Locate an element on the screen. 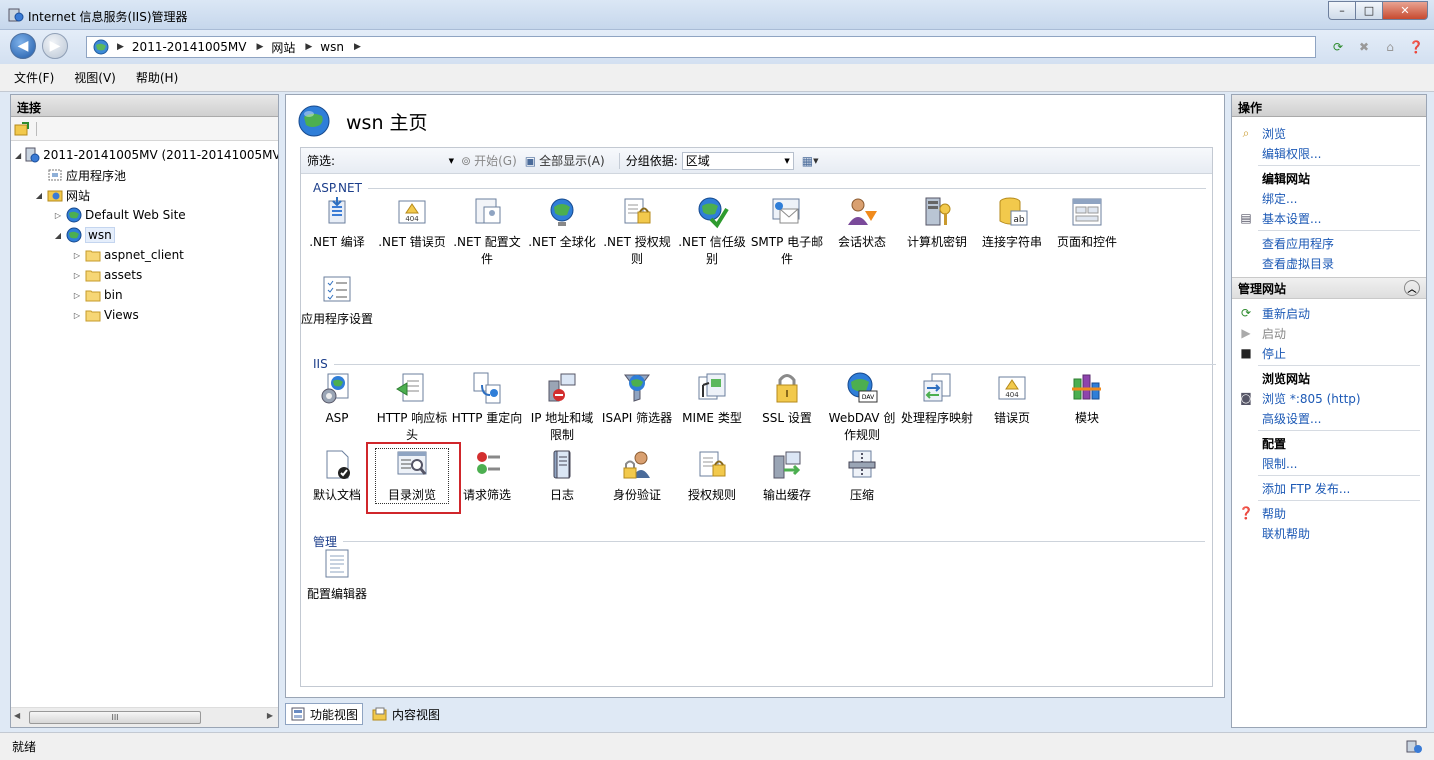 The image size is (1434, 760). feature-tile: DAV WebDAV 创作规则 is located at coordinates (862, 407).